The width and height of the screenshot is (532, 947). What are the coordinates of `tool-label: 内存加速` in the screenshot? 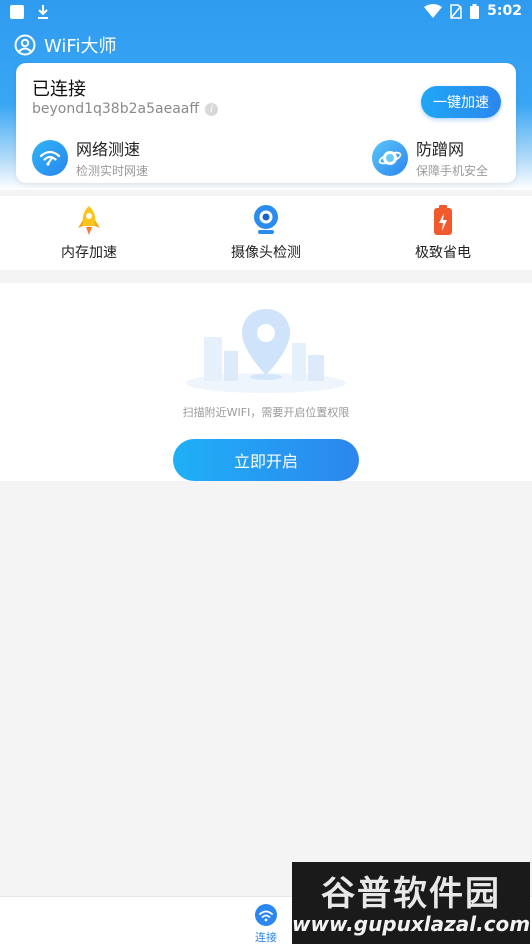 It's located at (89, 253).